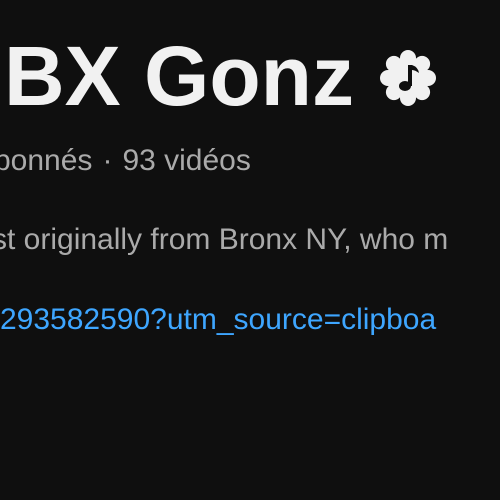  I want to click on music-note-verified-icon, so click(408, 78).